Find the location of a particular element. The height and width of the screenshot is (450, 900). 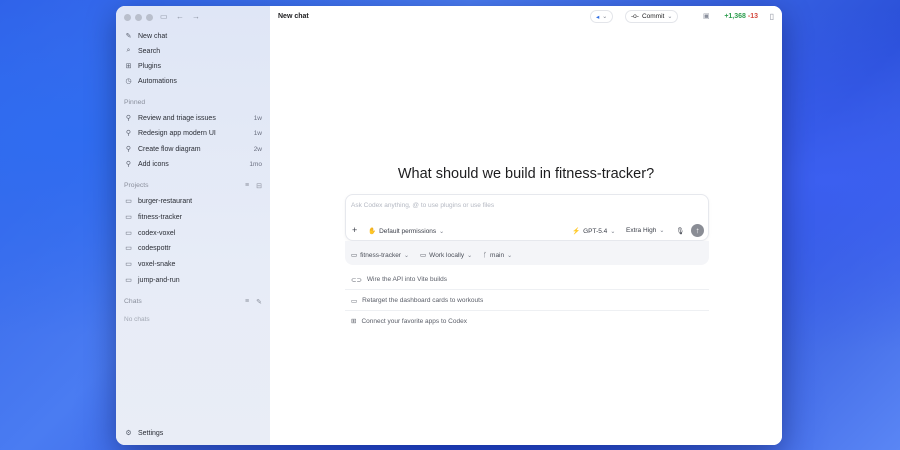

sidebar-item-plugins: ⊞ Plugins is located at coordinates (193, 66).